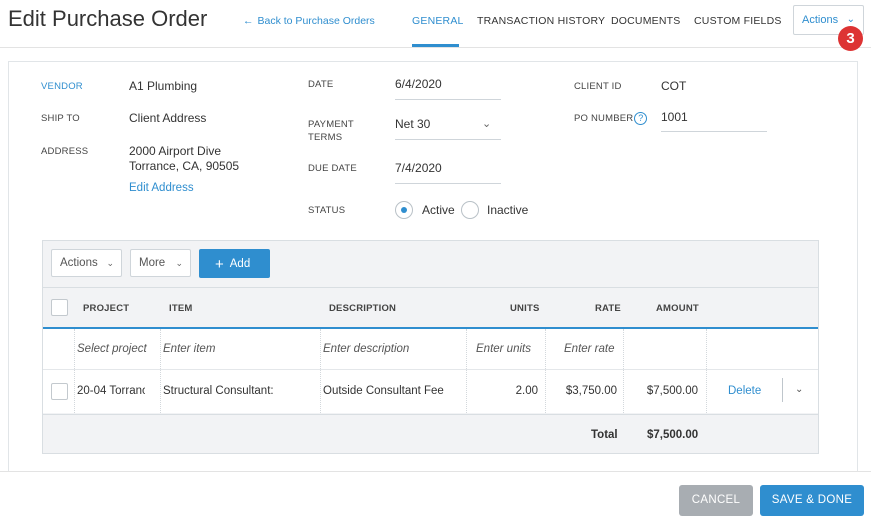  I want to click on plus-icon: +, so click(219, 264).